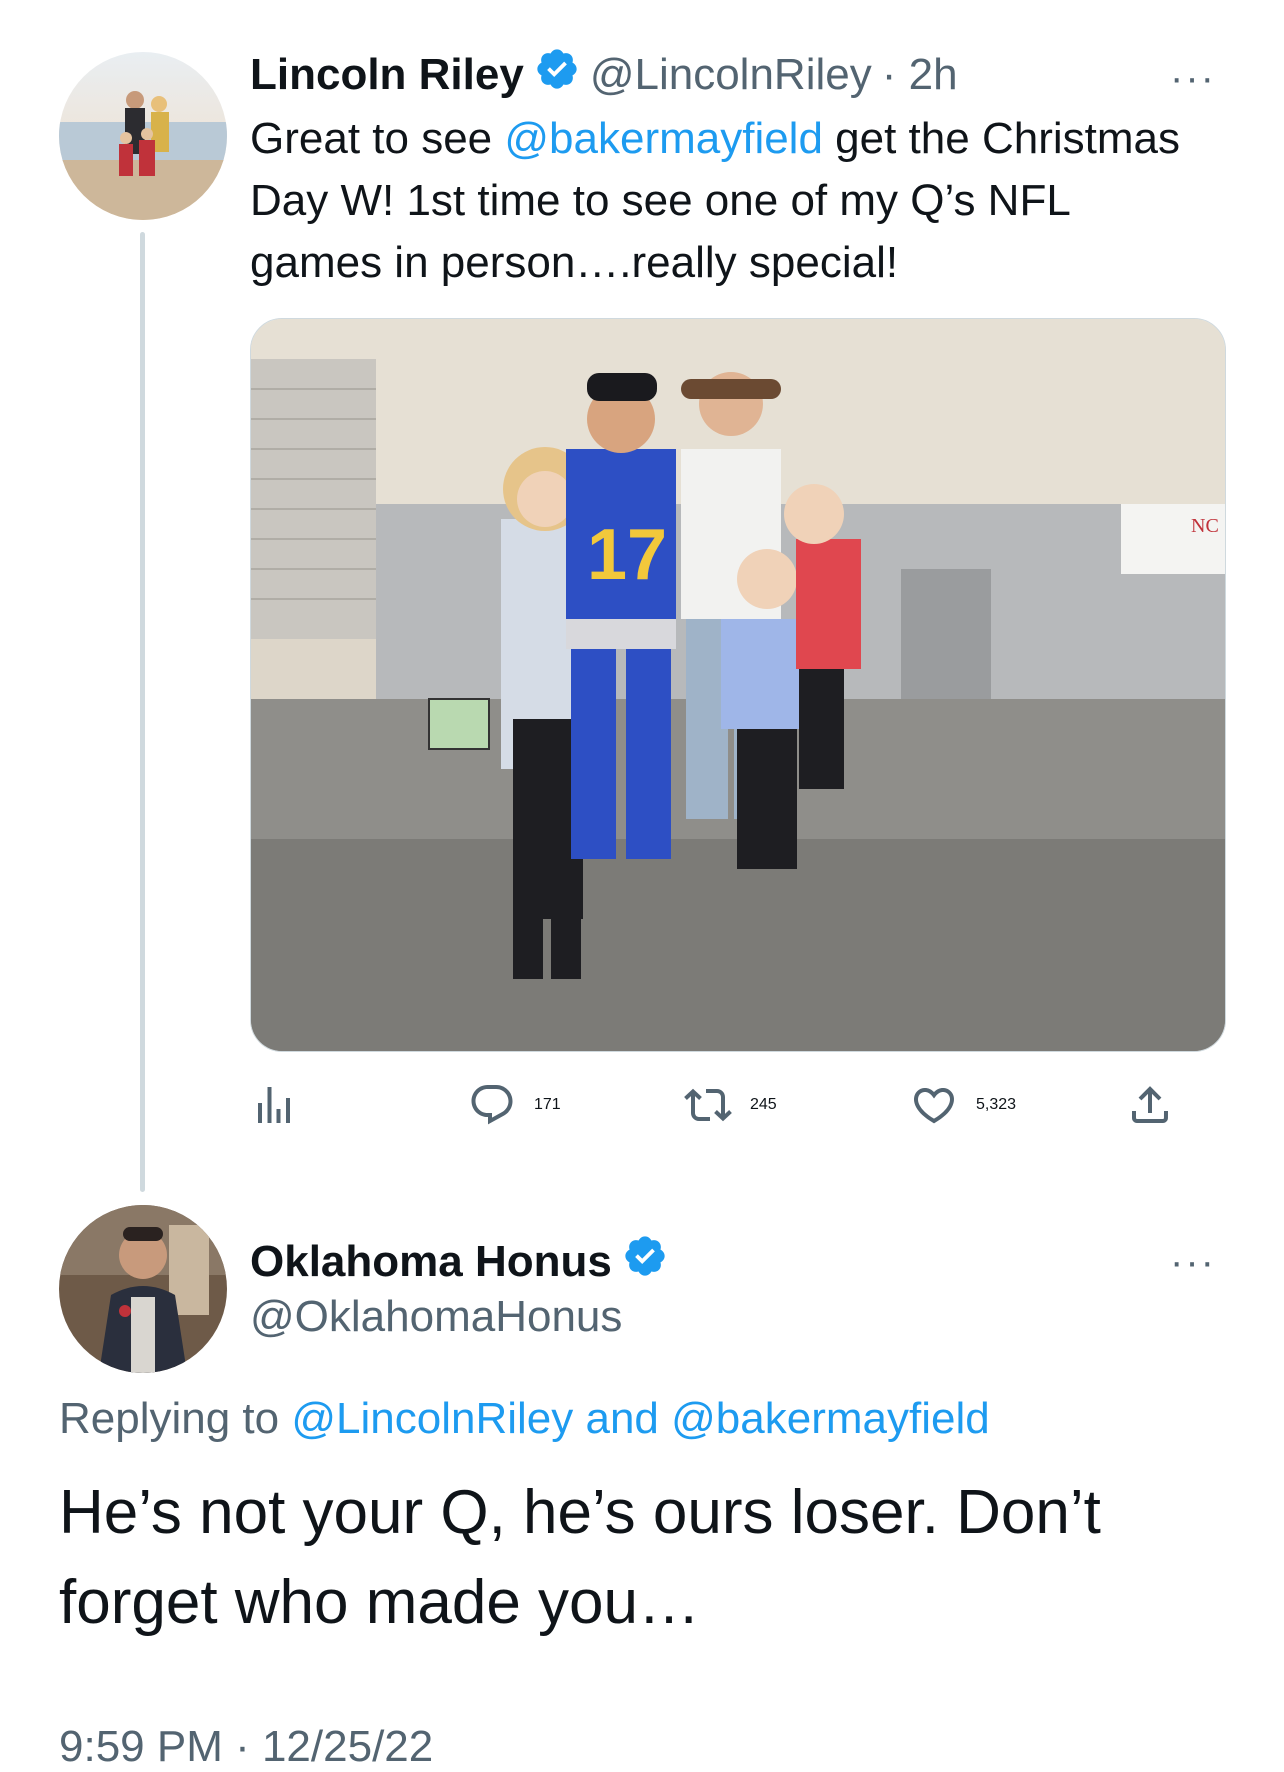 This screenshot has width=1284, height=1772. What do you see at coordinates (143, 1289) in the screenshot?
I see `reply-author-avatar` at bounding box center [143, 1289].